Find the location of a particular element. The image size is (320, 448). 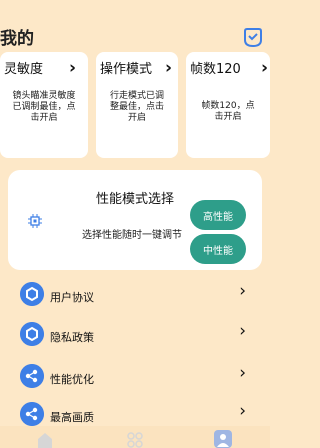

card-title: 帧数120 is located at coordinates (215, 69).